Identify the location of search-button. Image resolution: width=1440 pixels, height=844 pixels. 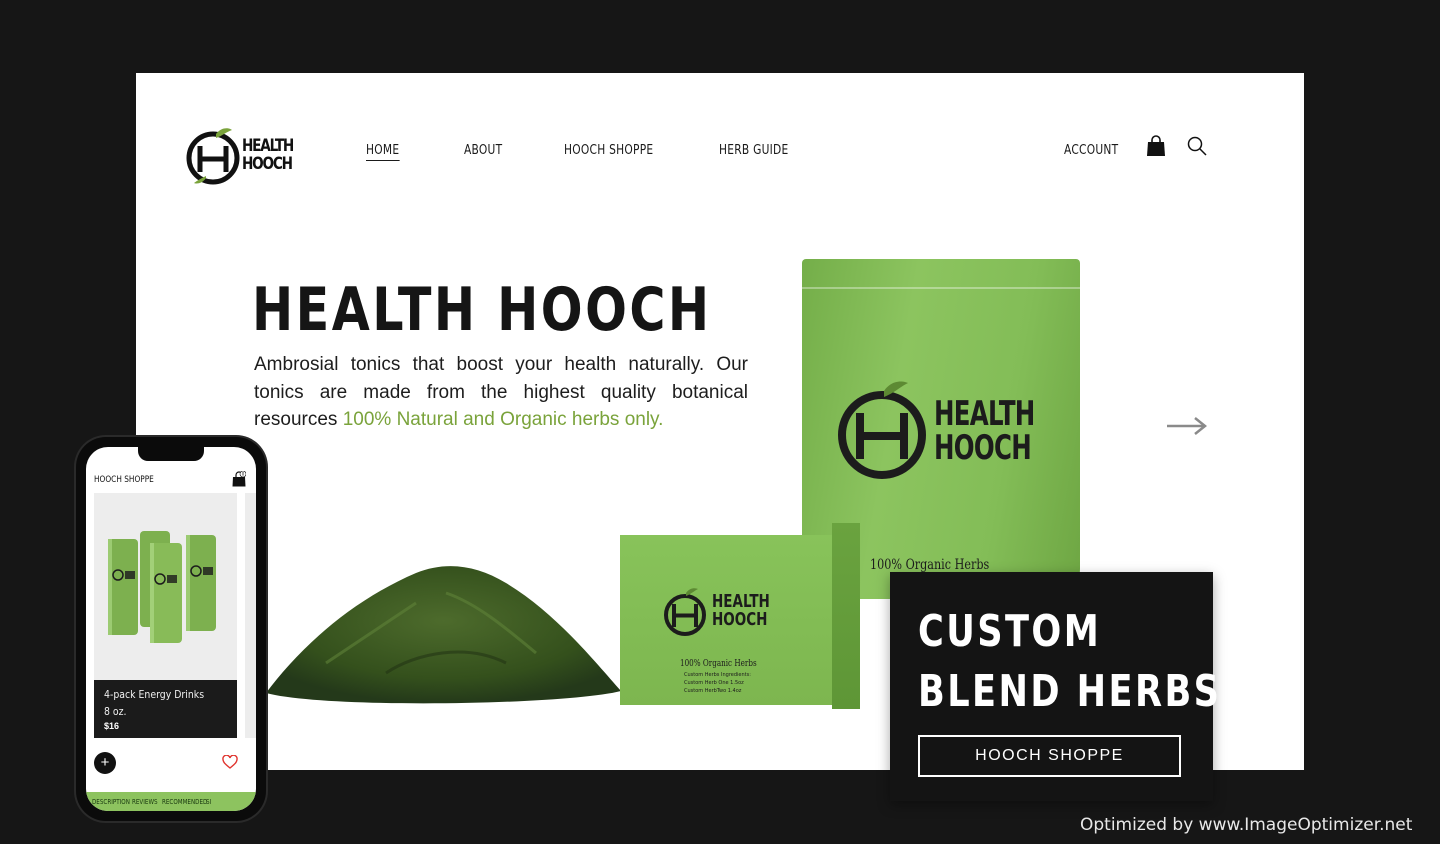
(1197, 148).